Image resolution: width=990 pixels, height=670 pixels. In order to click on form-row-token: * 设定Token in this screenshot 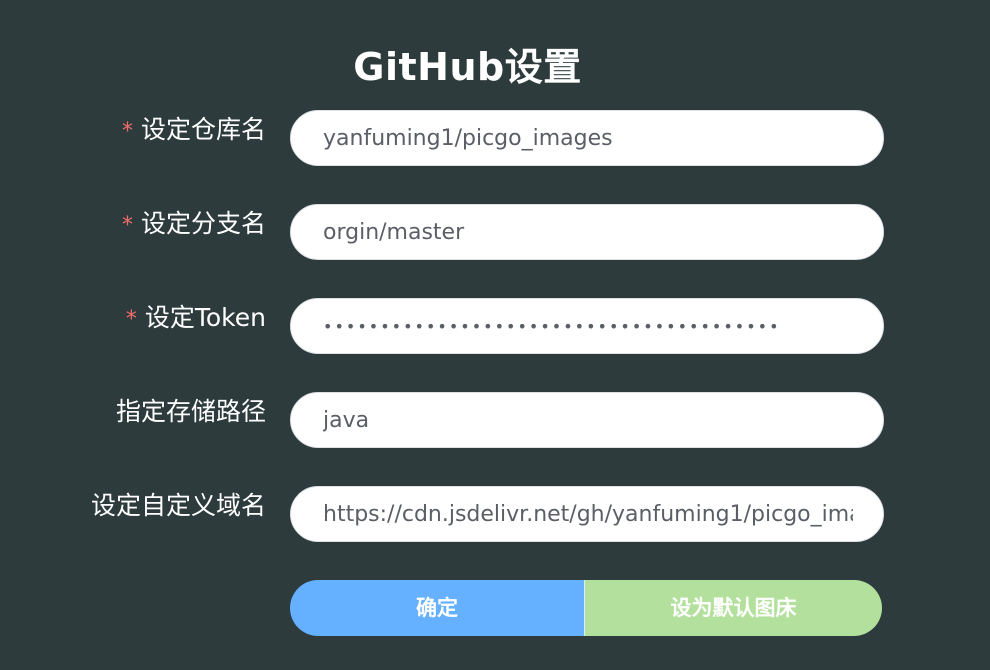, I will do `click(495, 326)`.